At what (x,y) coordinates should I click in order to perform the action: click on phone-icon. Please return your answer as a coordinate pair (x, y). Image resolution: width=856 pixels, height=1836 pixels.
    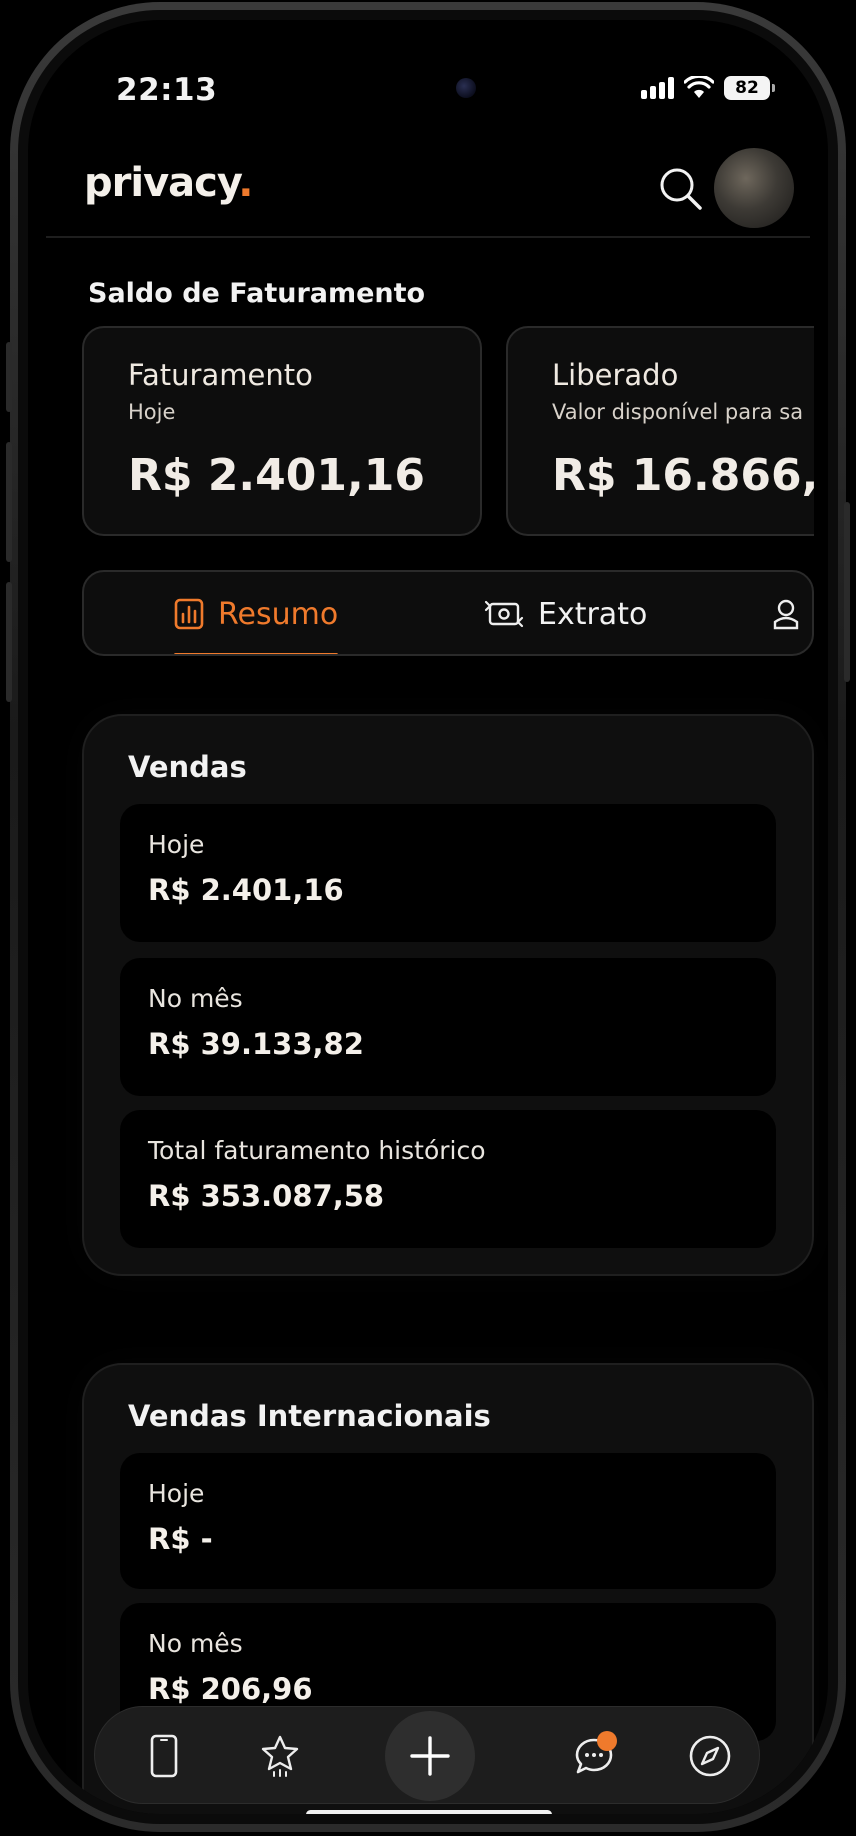
    Looking at the image, I should click on (164, 1756).